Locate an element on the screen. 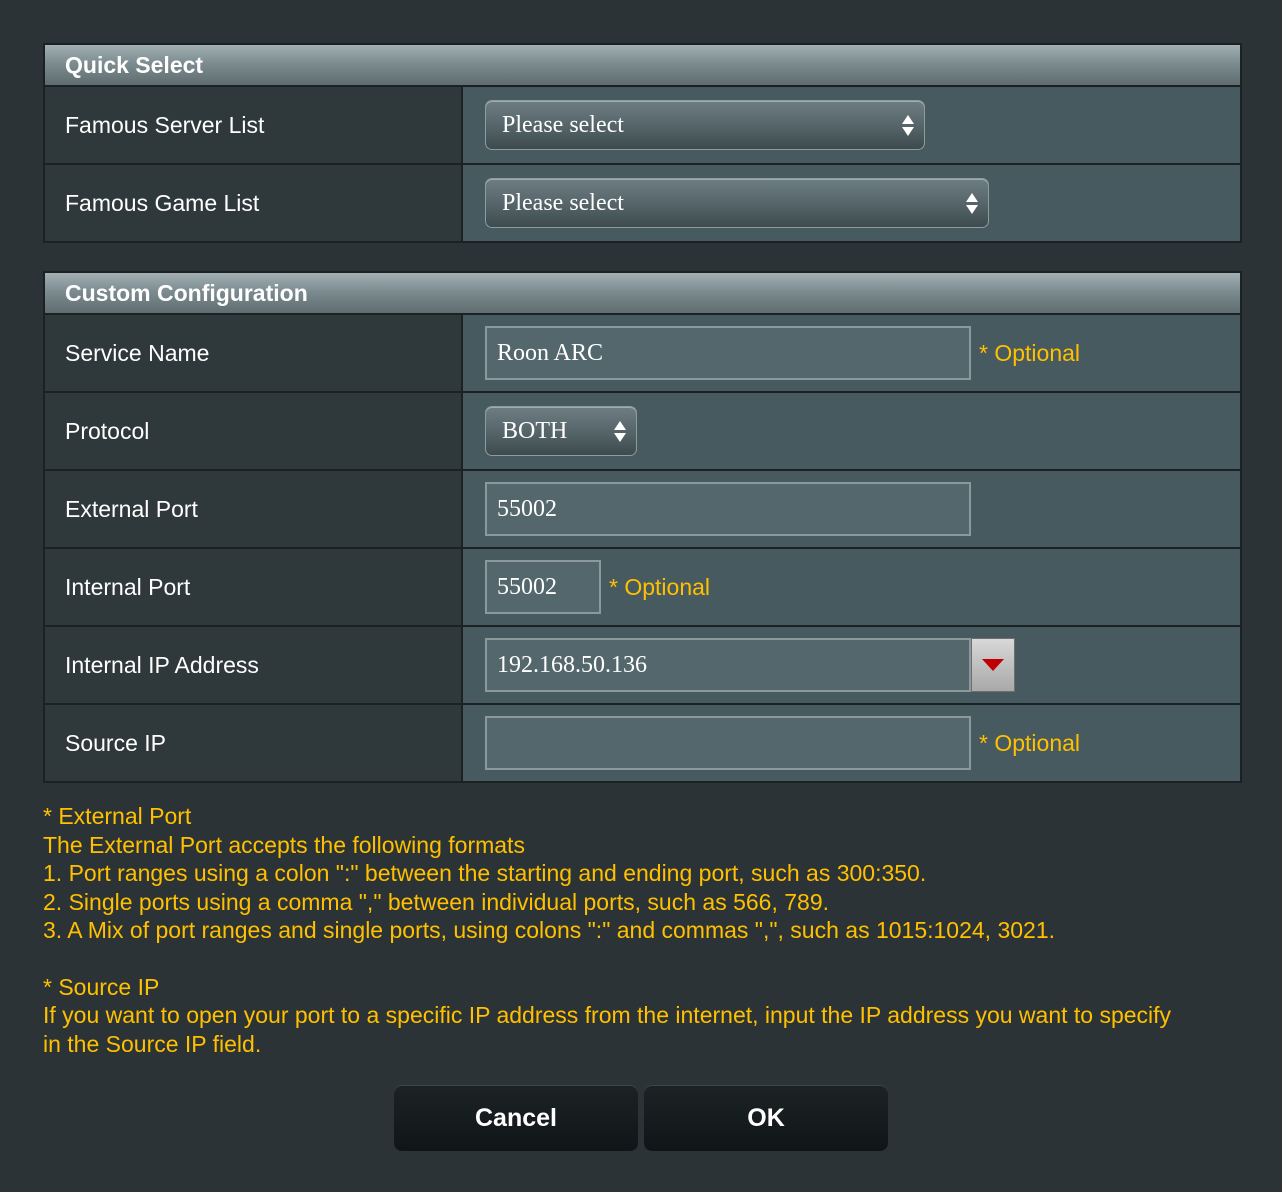  custom-configuration-header: Custom Configuration is located at coordinates (642, 294).